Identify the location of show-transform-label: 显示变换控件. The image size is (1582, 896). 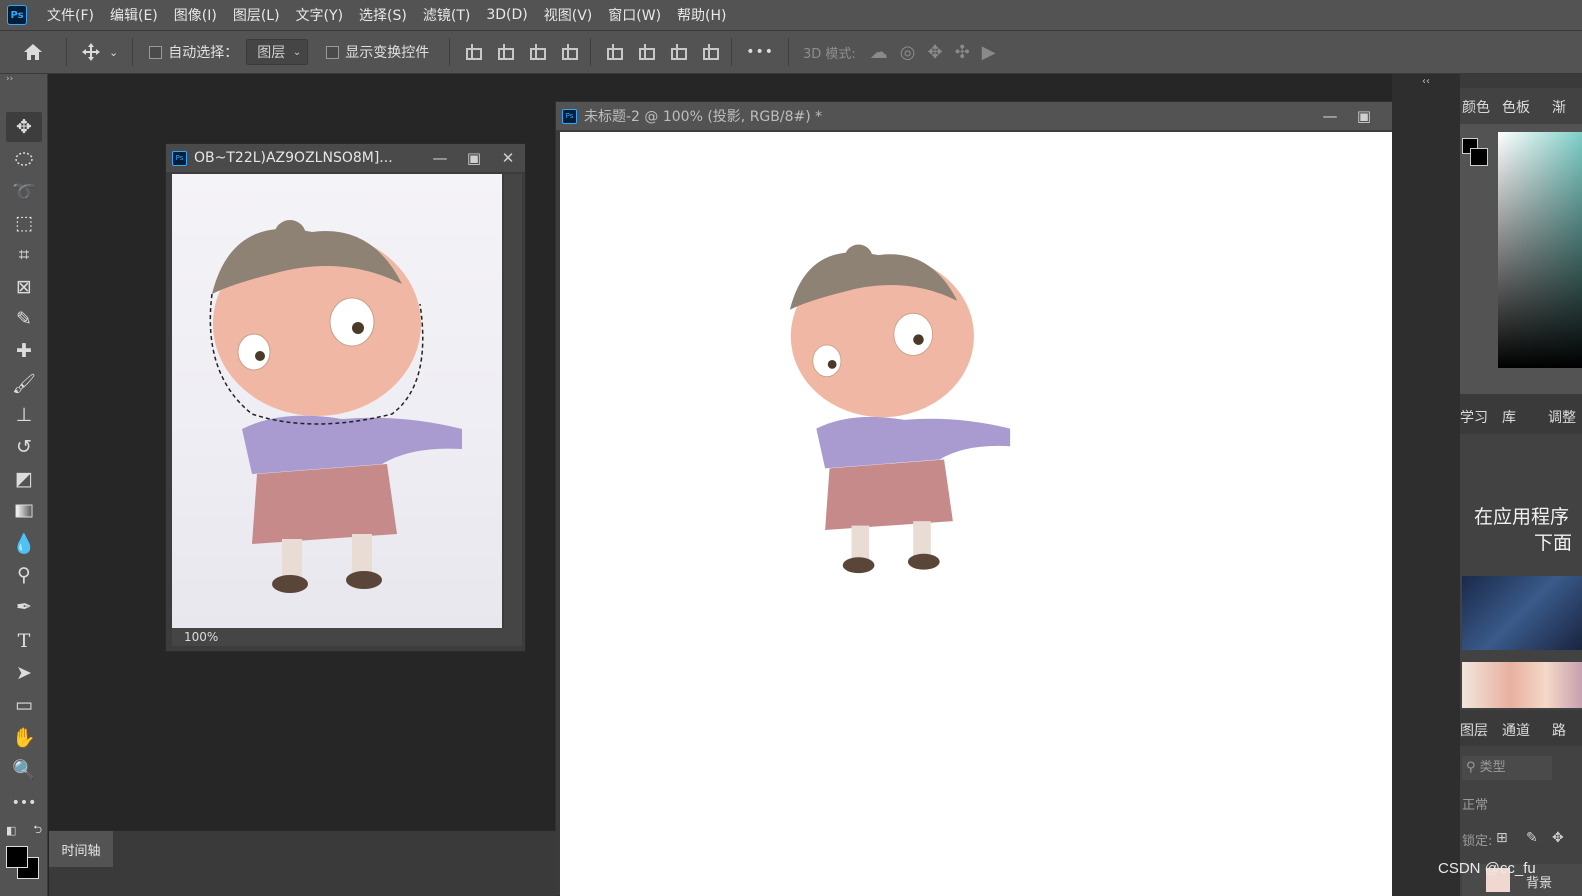
(387, 53).